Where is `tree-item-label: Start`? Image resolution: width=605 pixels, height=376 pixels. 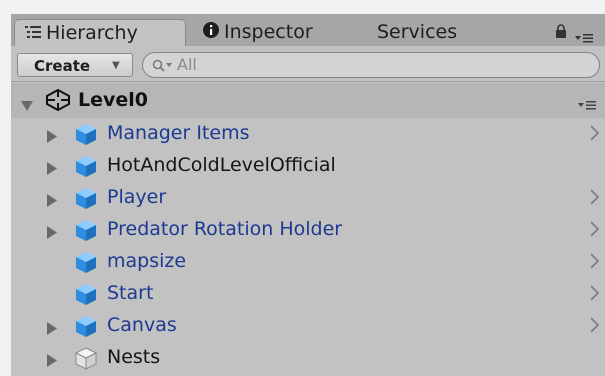
tree-item-label: Start is located at coordinates (130, 293).